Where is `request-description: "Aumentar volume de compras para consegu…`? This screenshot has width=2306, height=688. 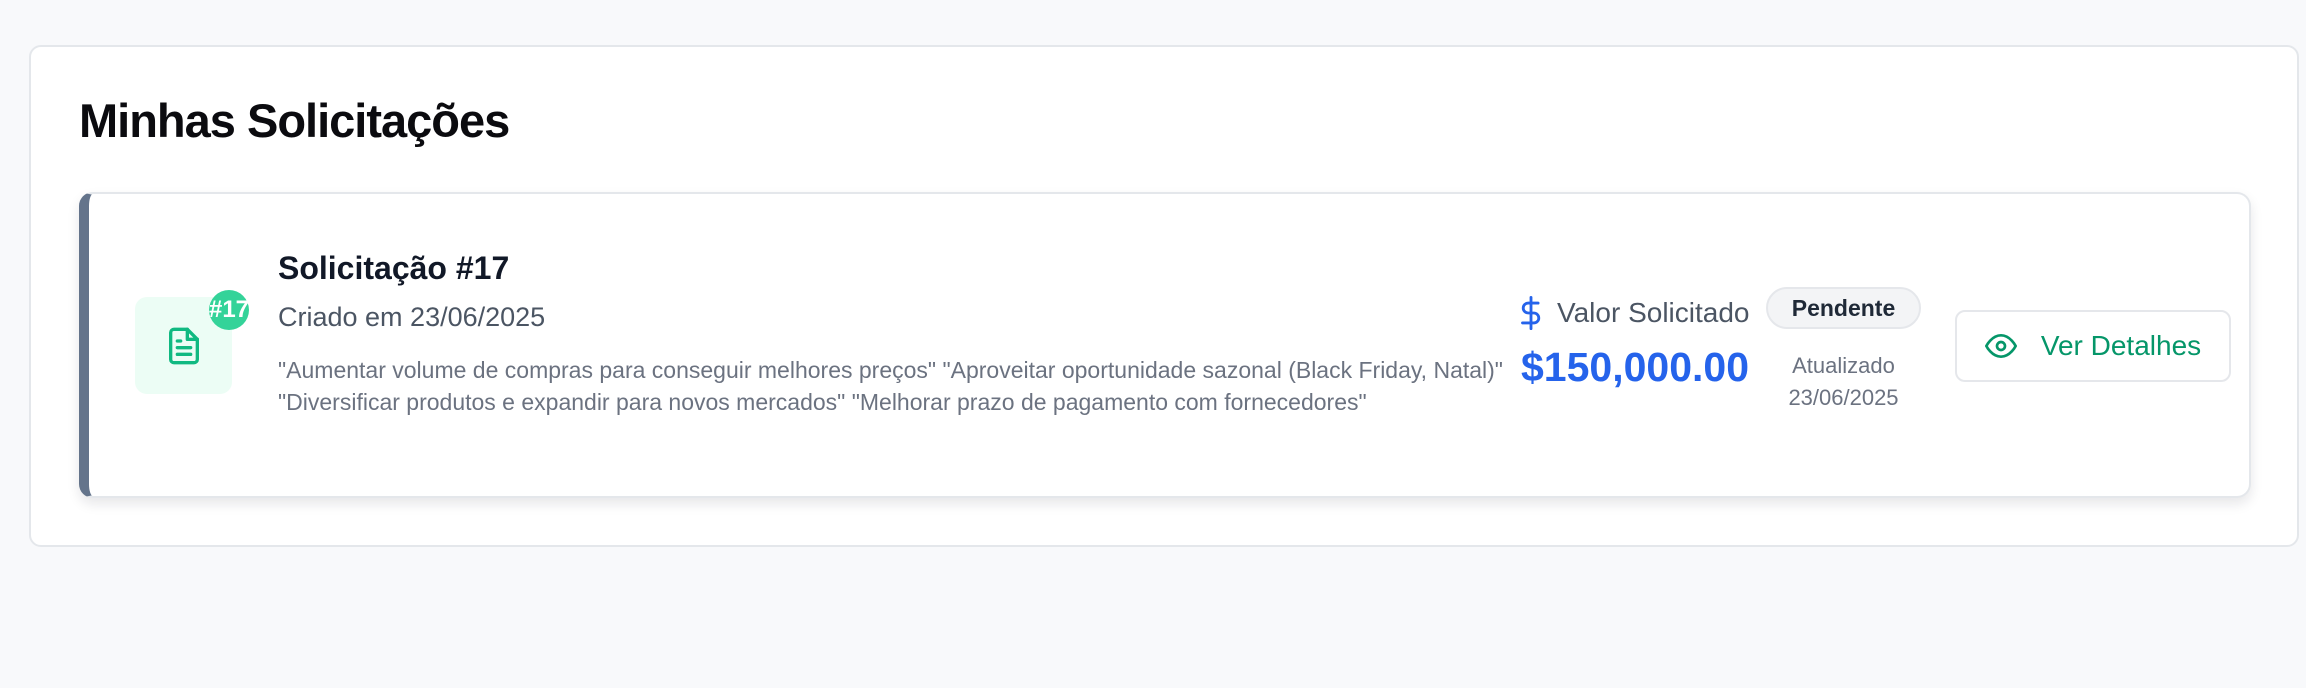
request-description: "Aumentar volume de compras para consegu… is located at coordinates (890, 386).